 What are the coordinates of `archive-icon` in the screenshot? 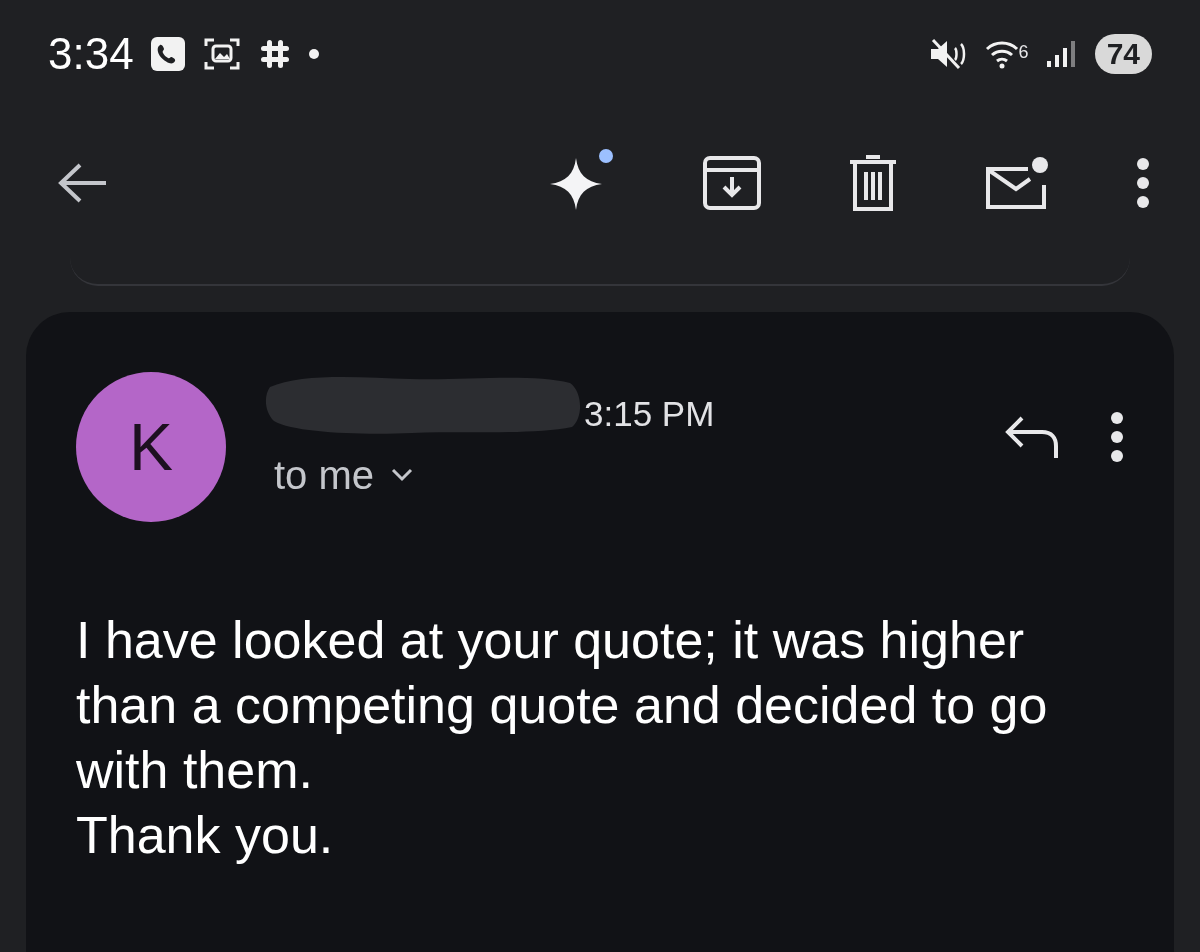 It's located at (732, 183).